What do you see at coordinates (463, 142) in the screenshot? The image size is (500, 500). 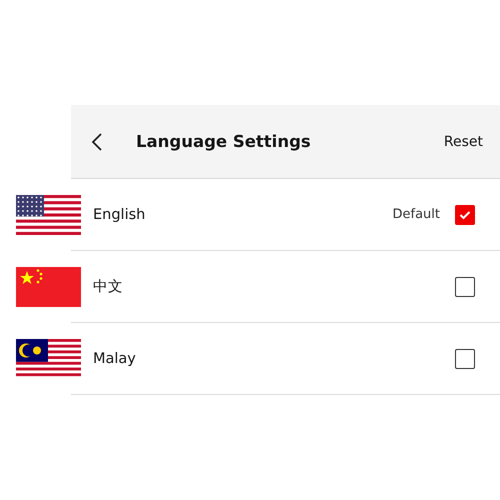 I see `reset-button: Reset` at bounding box center [463, 142].